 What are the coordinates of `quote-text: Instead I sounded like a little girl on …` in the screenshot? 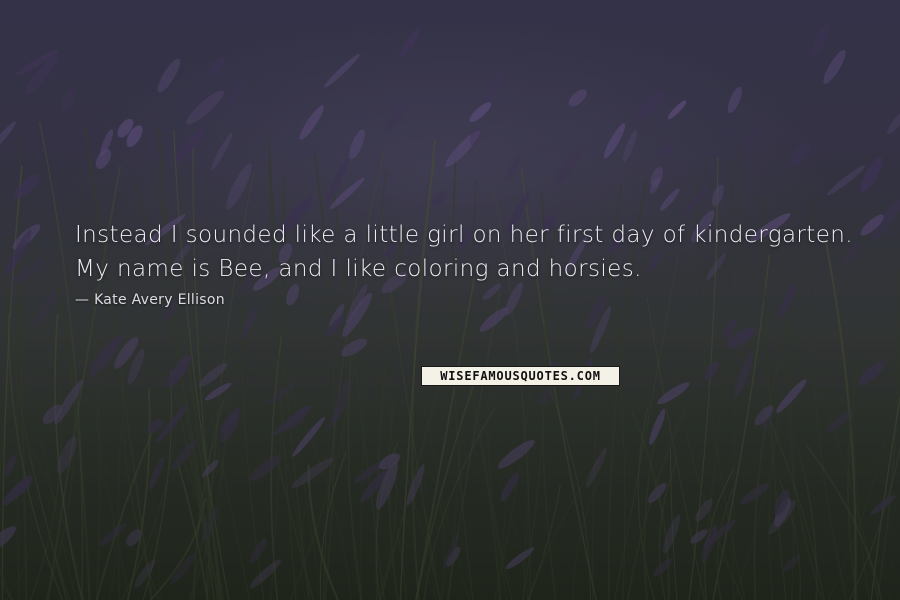 It's located at (464, 252).